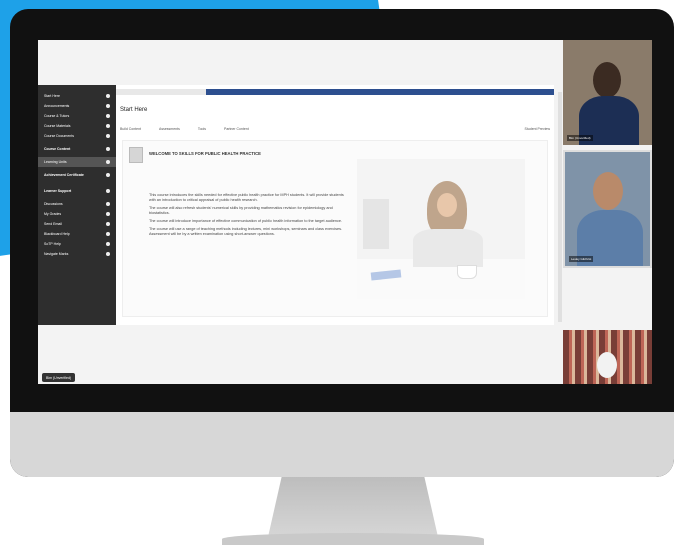  What do you see at coordinates (441, 229) in the screenshot?
I see `course-image` at bounding box center [441, 229].